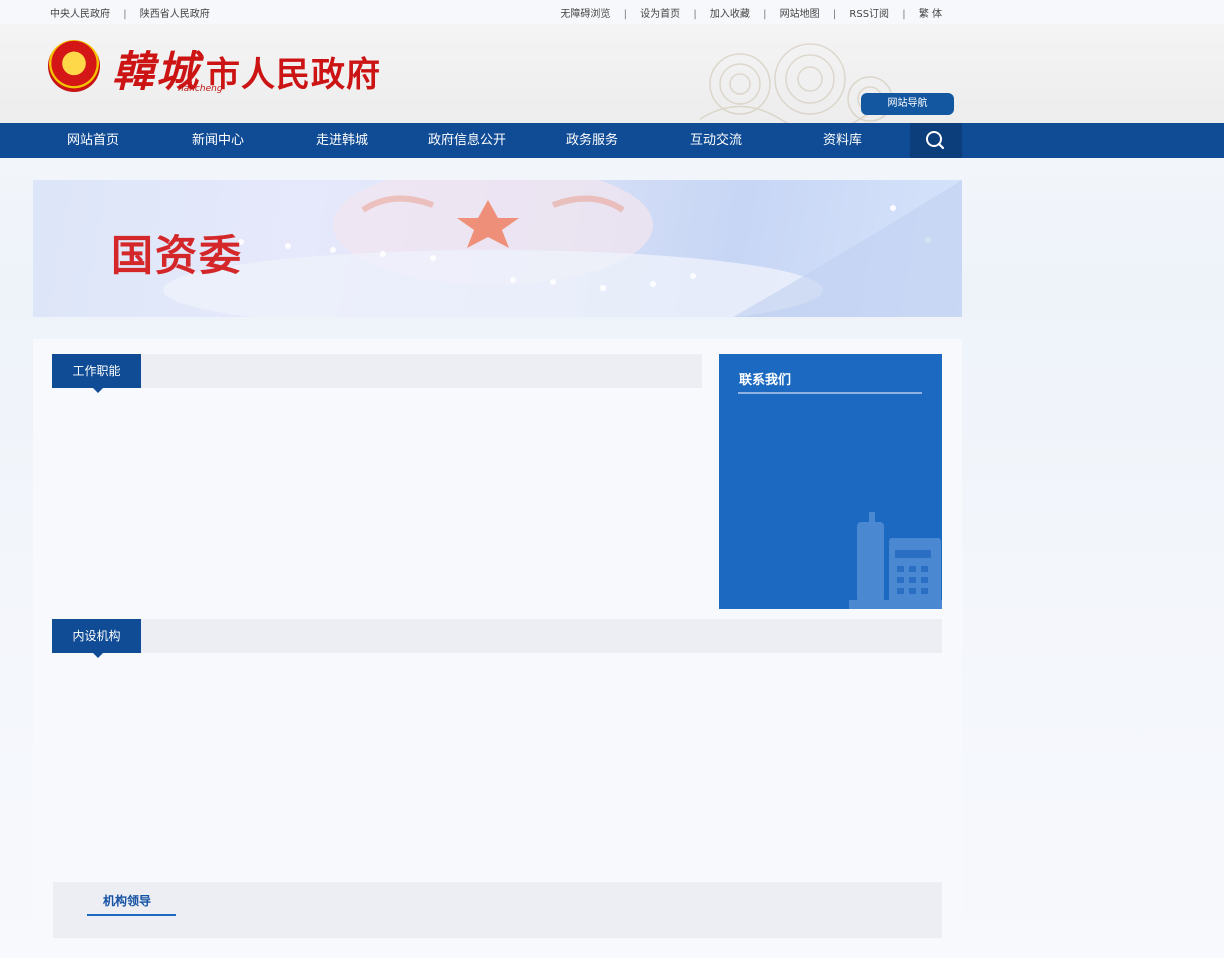 This screenshot has width=1224, height=958. I want to click on work-duties-tab: 工作职能, so click(96, 373).